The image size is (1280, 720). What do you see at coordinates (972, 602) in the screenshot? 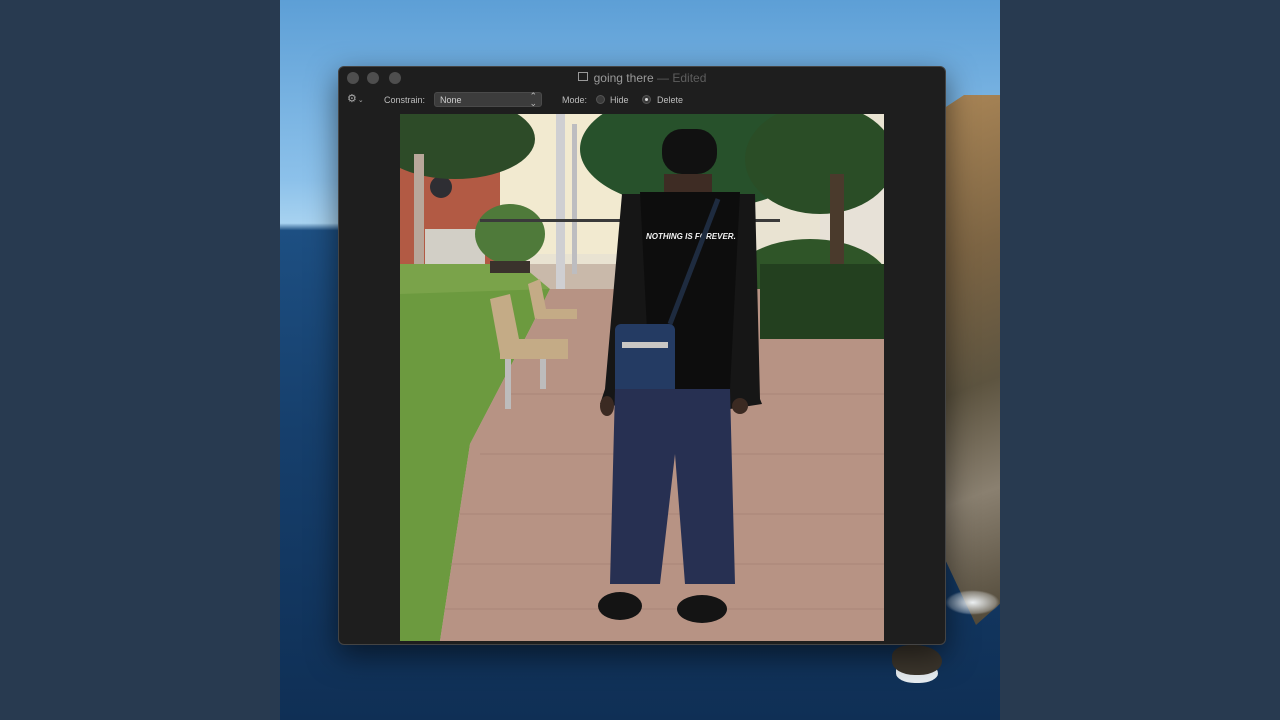
I see `wallpaper-foam` at bounding box center [972, 602].